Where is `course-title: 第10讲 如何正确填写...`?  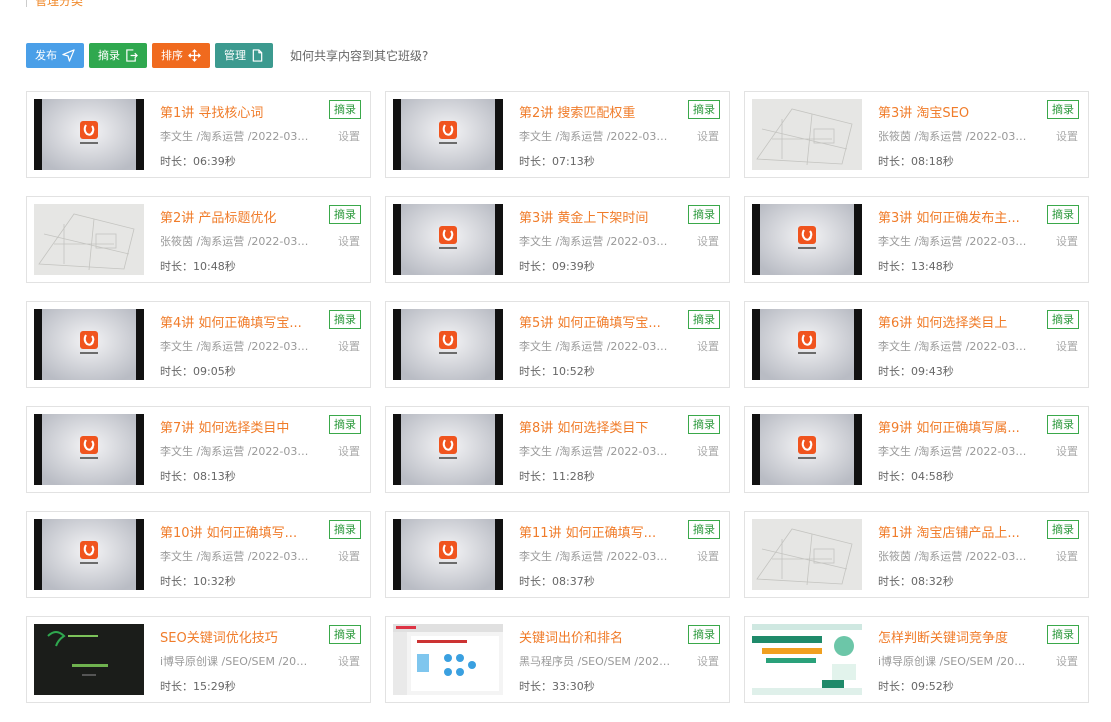 course-title: 第10讲 如何正确填写... is located at coordinates (240, 531).